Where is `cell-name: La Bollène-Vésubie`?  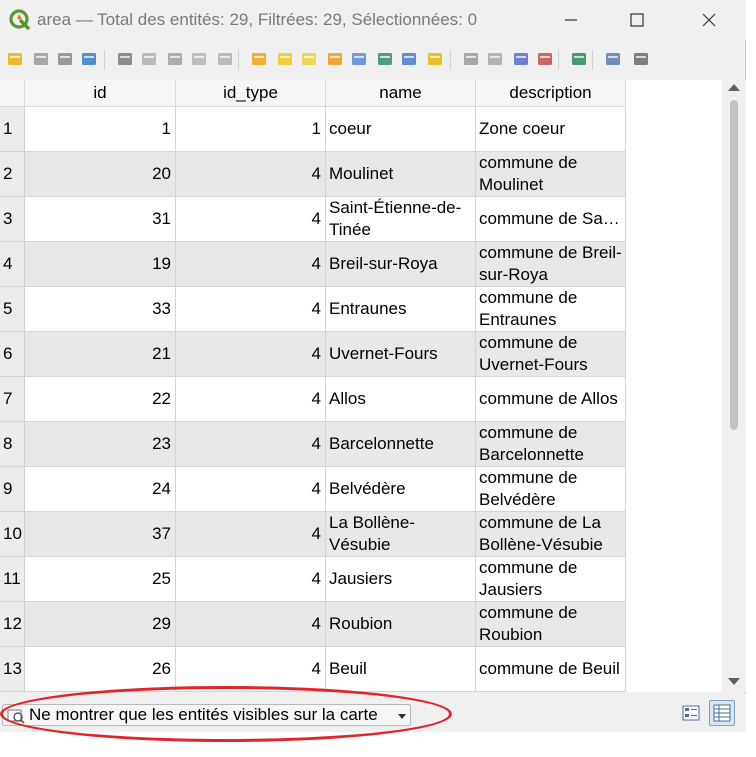 cell-name: La Bollène-Vésubie is located at coordinates (401, 534).